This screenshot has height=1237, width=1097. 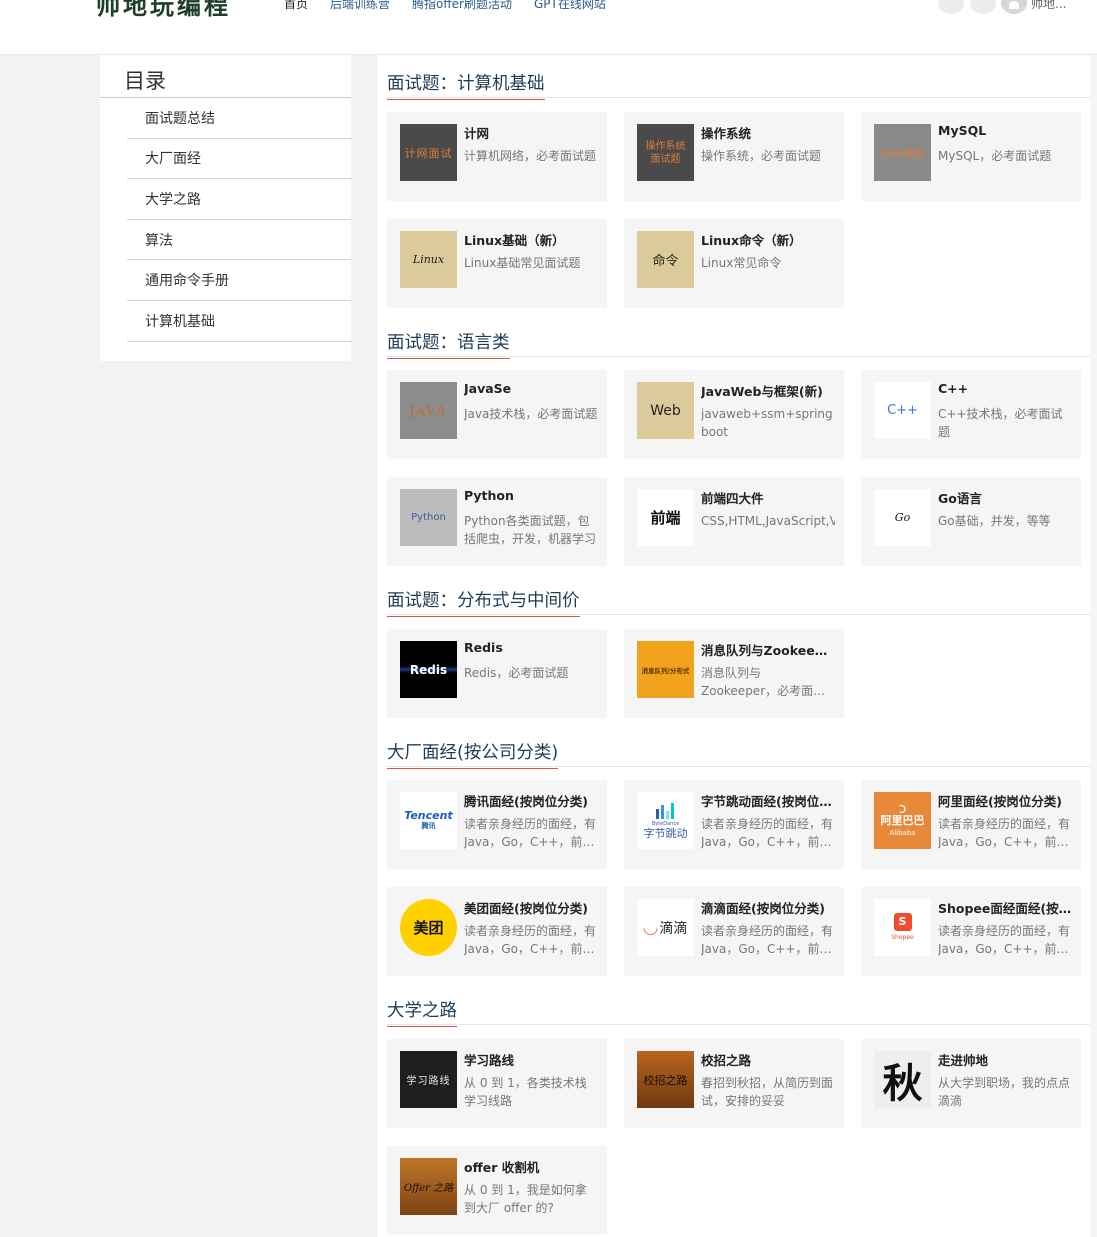 I want to click on bytedance-bars-icon, so click(x=664, y=810).